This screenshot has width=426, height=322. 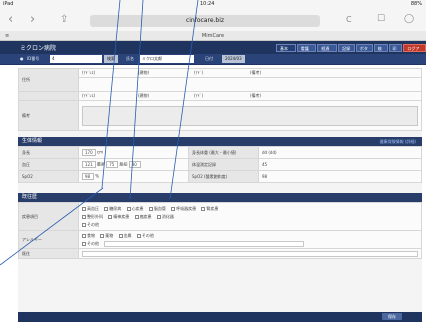 What do you see at coordinates (111, 59) in the screenshot?
I see `patient-search-button: 検索` at bounding box center [111, 59].